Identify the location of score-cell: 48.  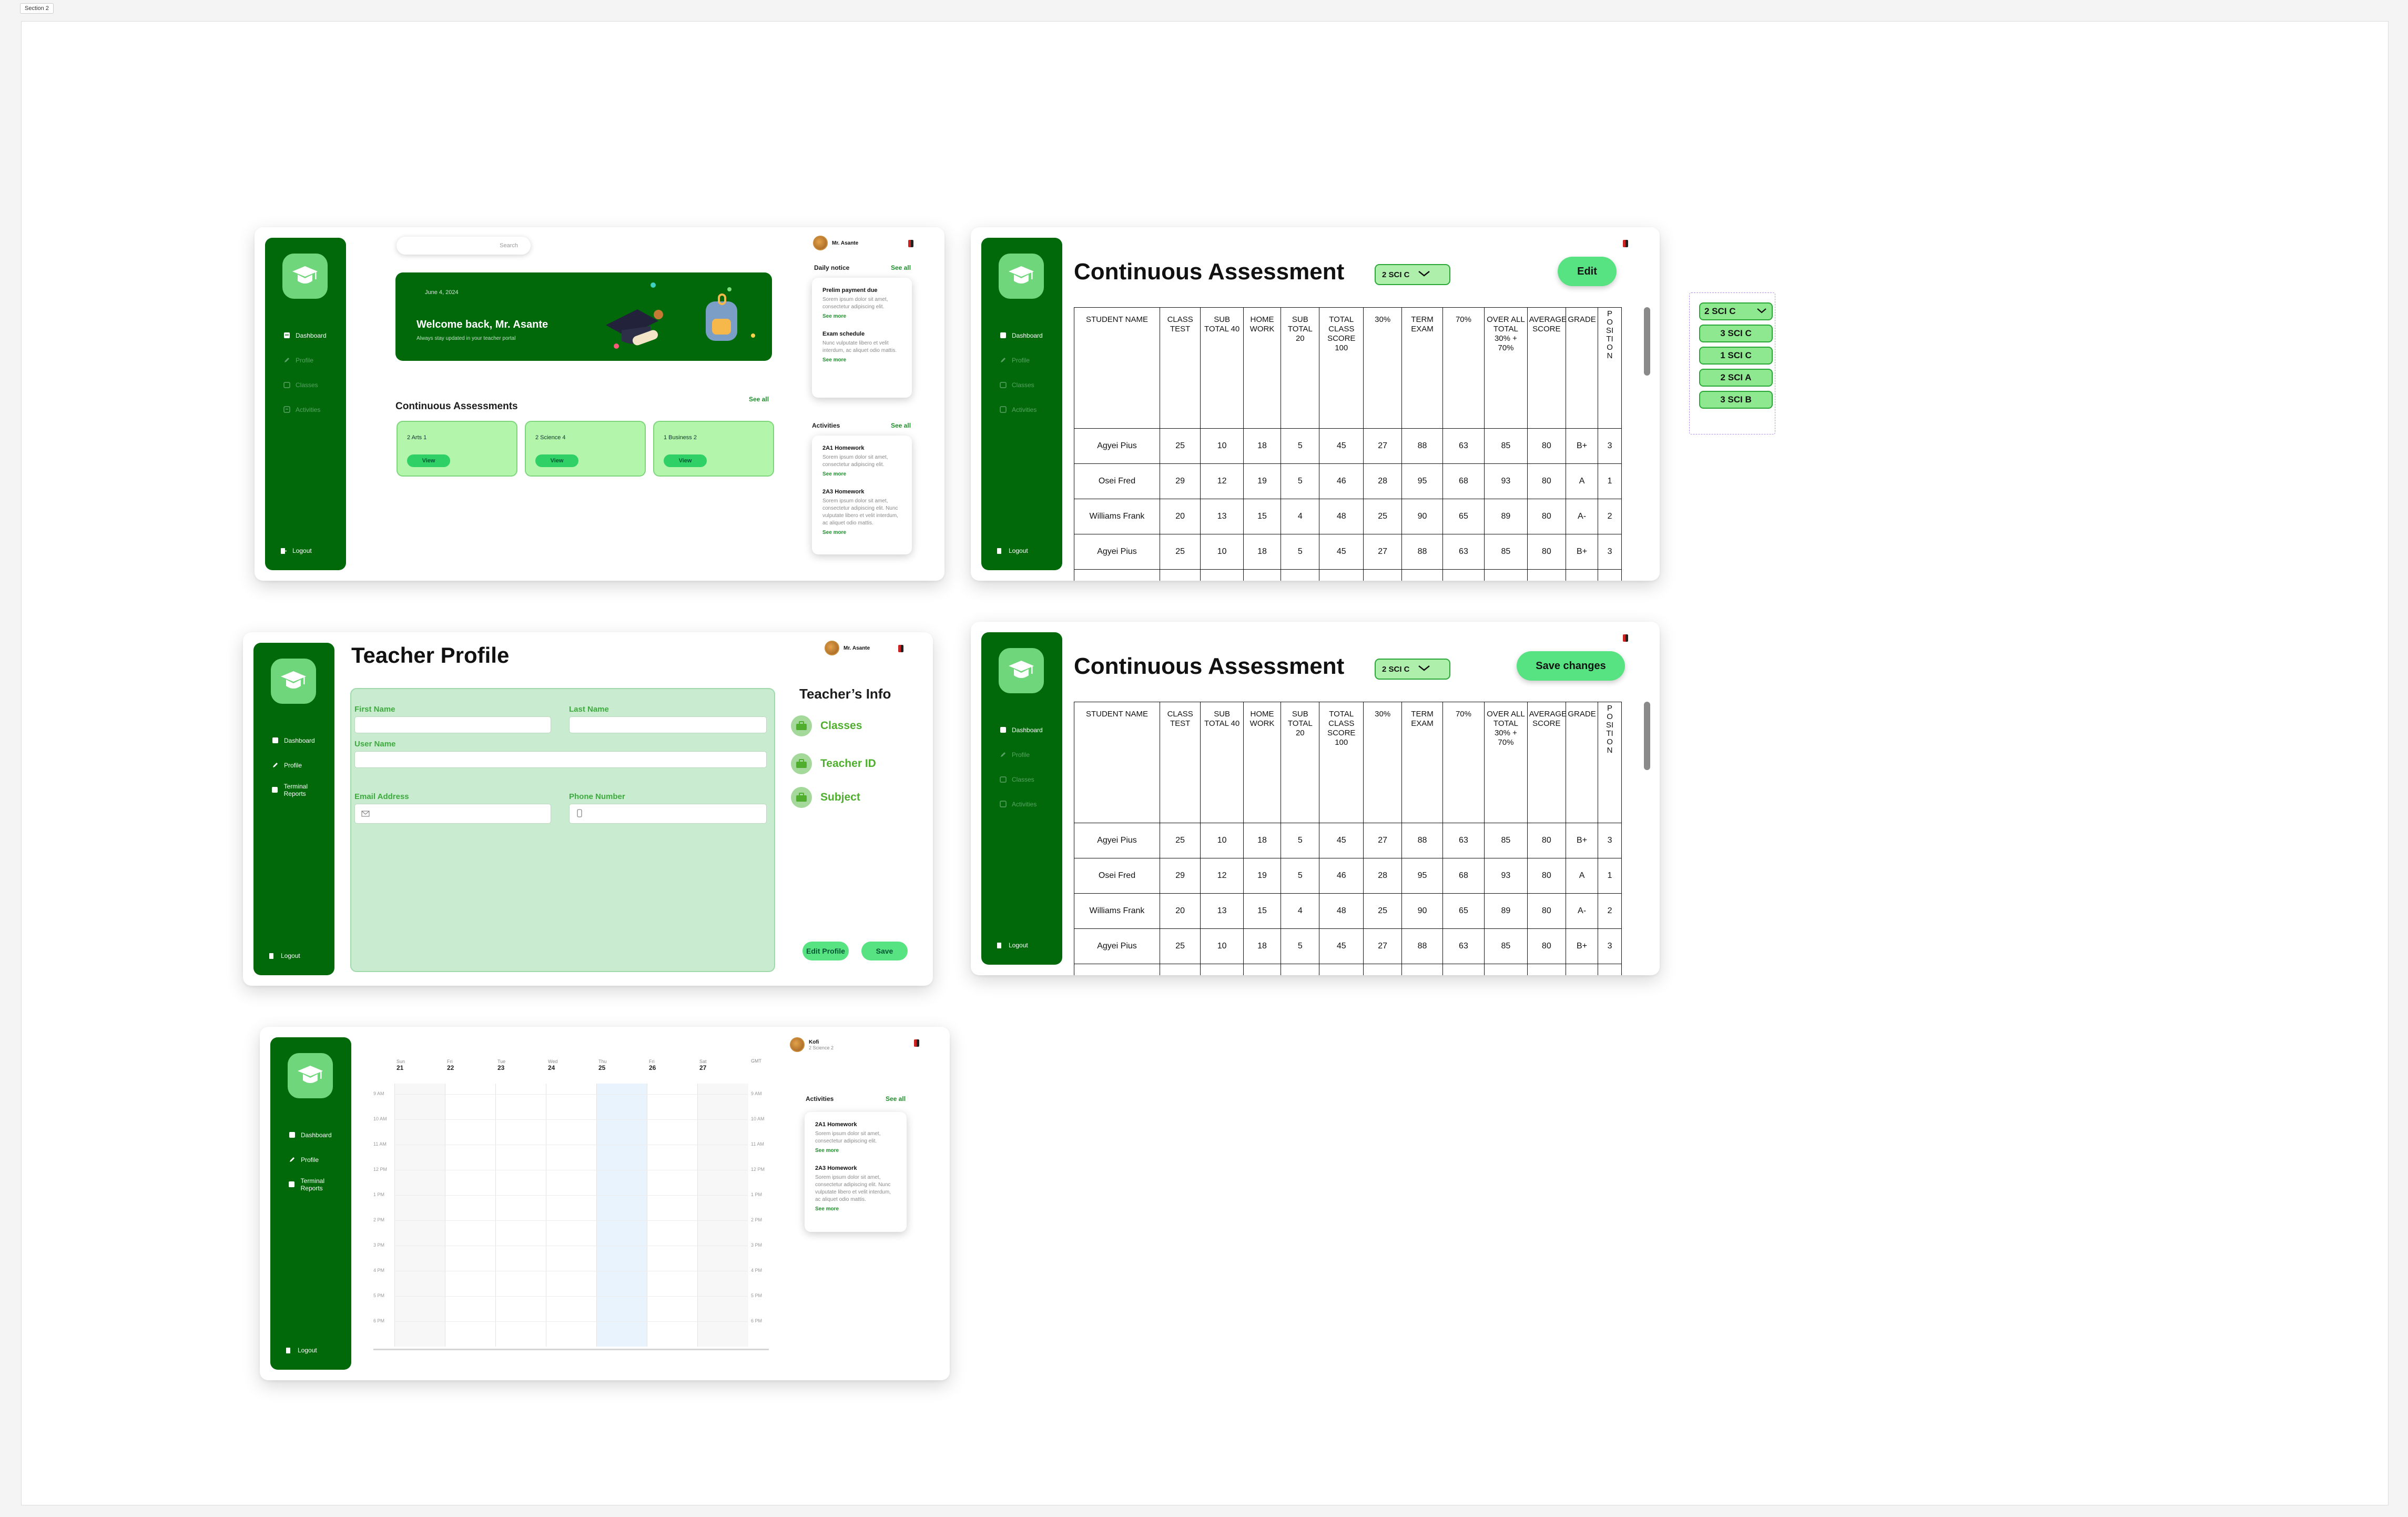
(1341, 911).